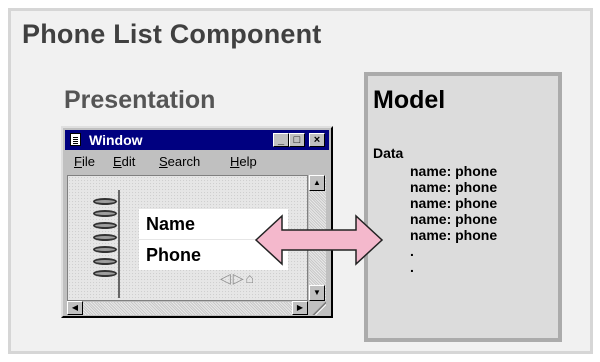  What do you see at coordinates (281, 140) in the screenshot?
I see `minimize-button: _` at bounding box center [281, 140].